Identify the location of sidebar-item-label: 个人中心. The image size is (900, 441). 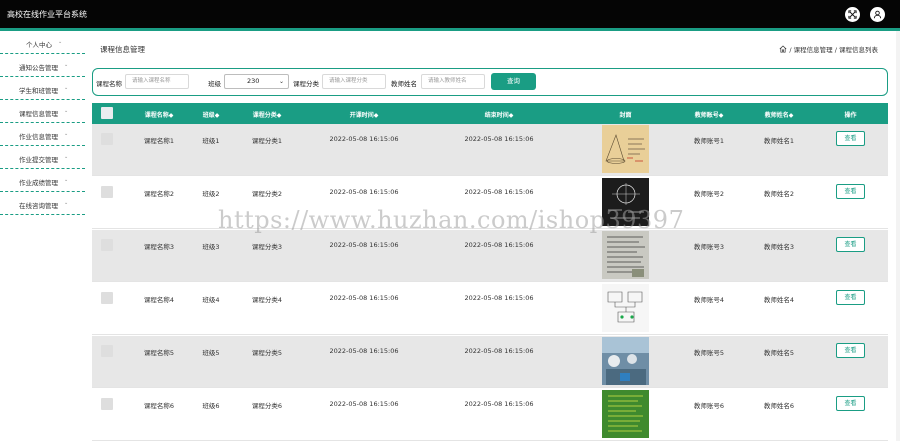
(39, 45).